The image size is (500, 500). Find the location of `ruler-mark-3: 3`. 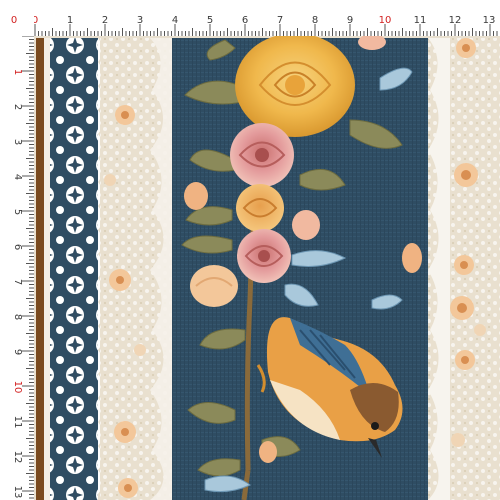

ruler-mark-3: 3 is located at coordinates (140, 20).